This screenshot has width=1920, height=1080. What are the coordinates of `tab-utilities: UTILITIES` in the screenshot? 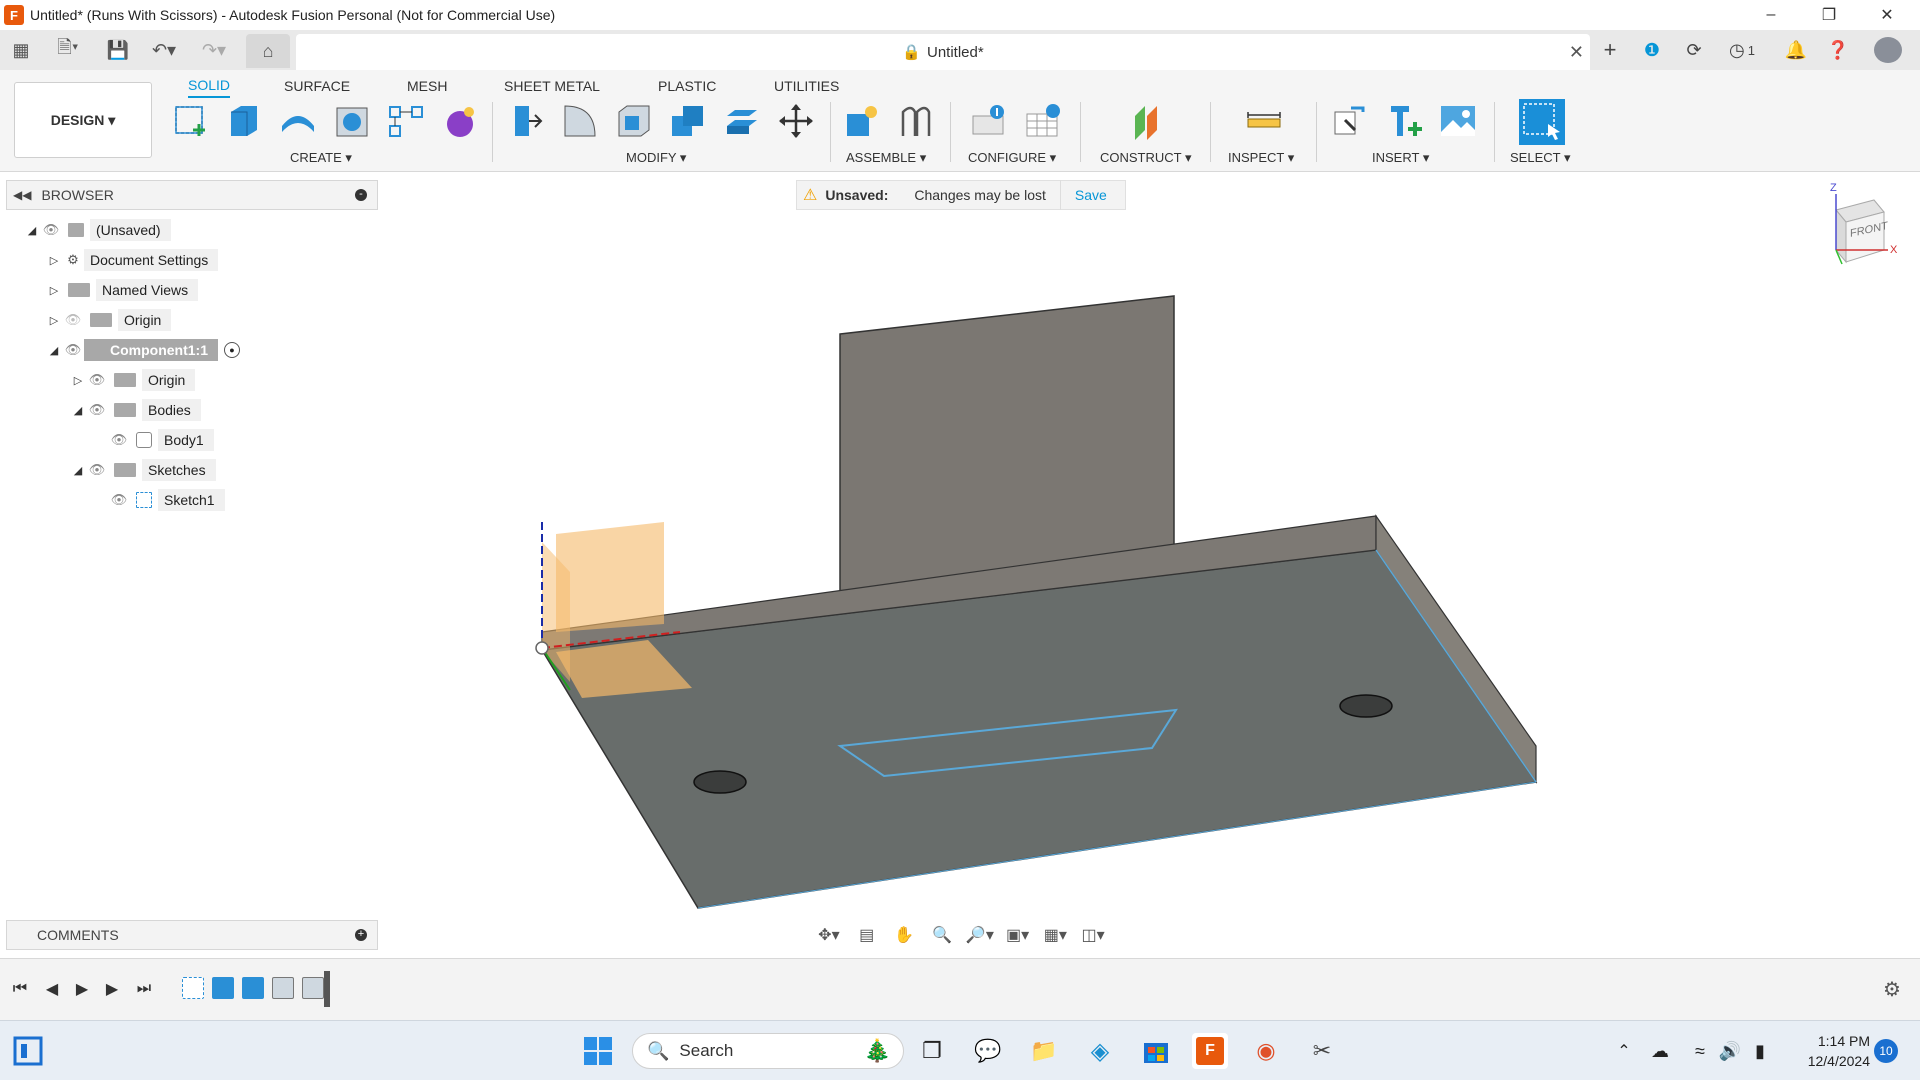 It's located at (806, 86).